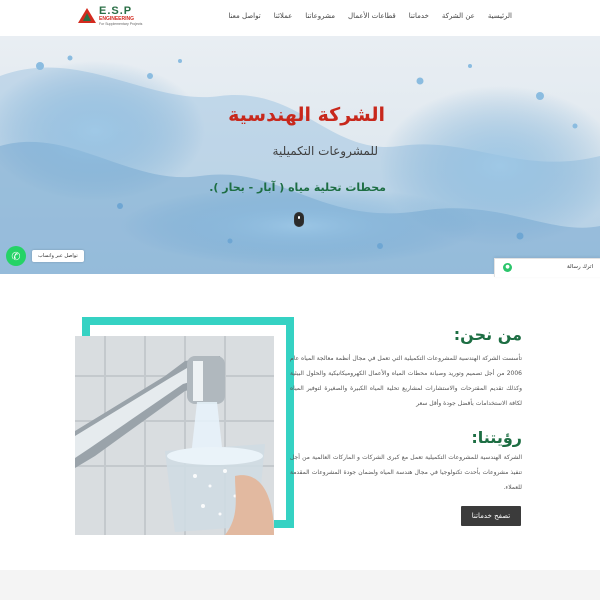 This screenshot has height=600, width=600. Describe the element at coordinates (297, 187) in the screenshot. I see `hero-description: محطات تحلية مياه ( آبار - بحار ).` at that location.